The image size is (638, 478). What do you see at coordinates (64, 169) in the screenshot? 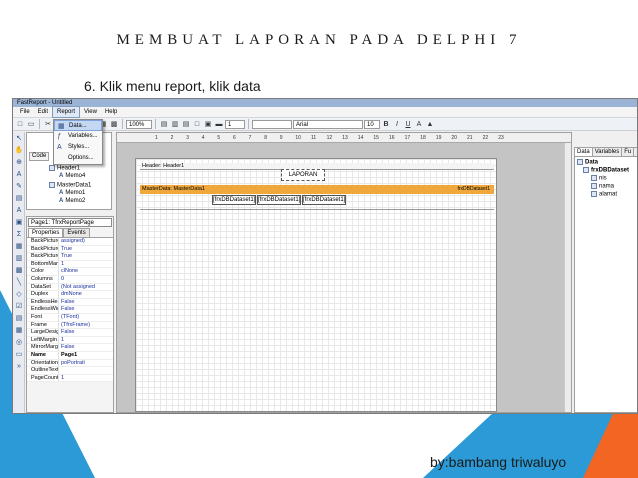
I see `tree-item: Header1` at bounding box center [64, 169].